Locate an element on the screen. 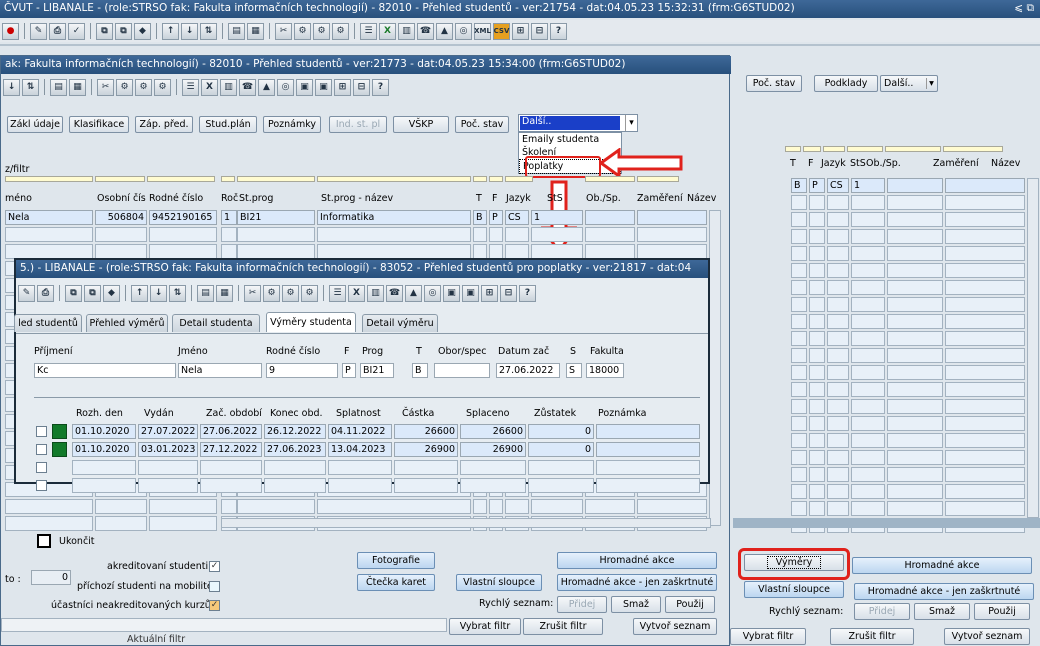 This screenshot has height=646, width=1040. tool3-icon: ⚙ is located at coordinates (309, 293).